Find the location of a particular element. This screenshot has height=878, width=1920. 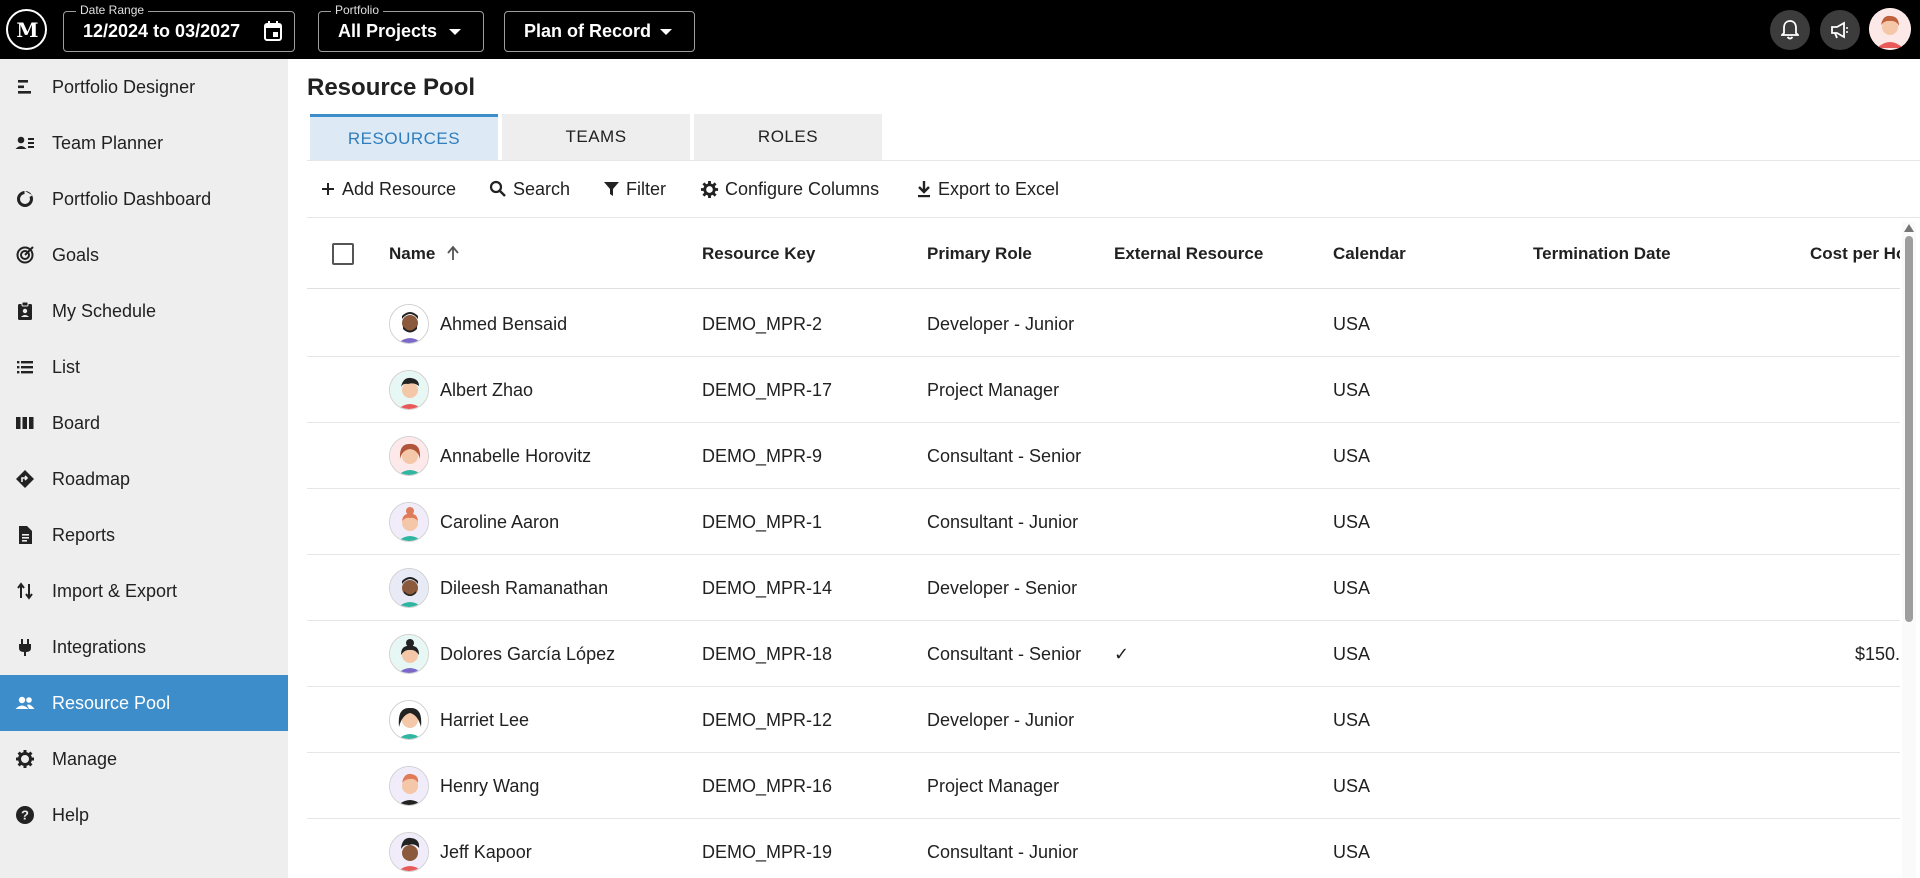

sidebar-item-list: List is located at coordinates (144, 367).